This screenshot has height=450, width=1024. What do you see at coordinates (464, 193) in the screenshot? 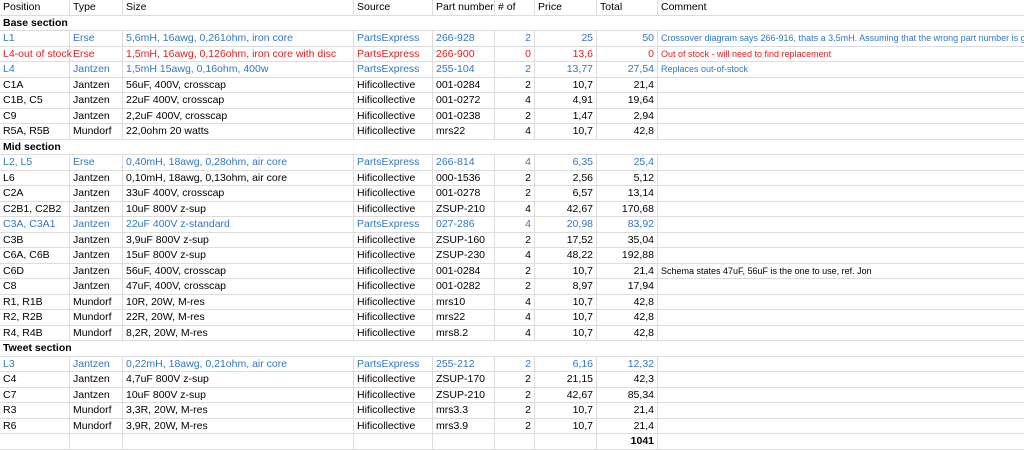
I see `part-number-cell: 001-0278` at bounding box center [464, 193].